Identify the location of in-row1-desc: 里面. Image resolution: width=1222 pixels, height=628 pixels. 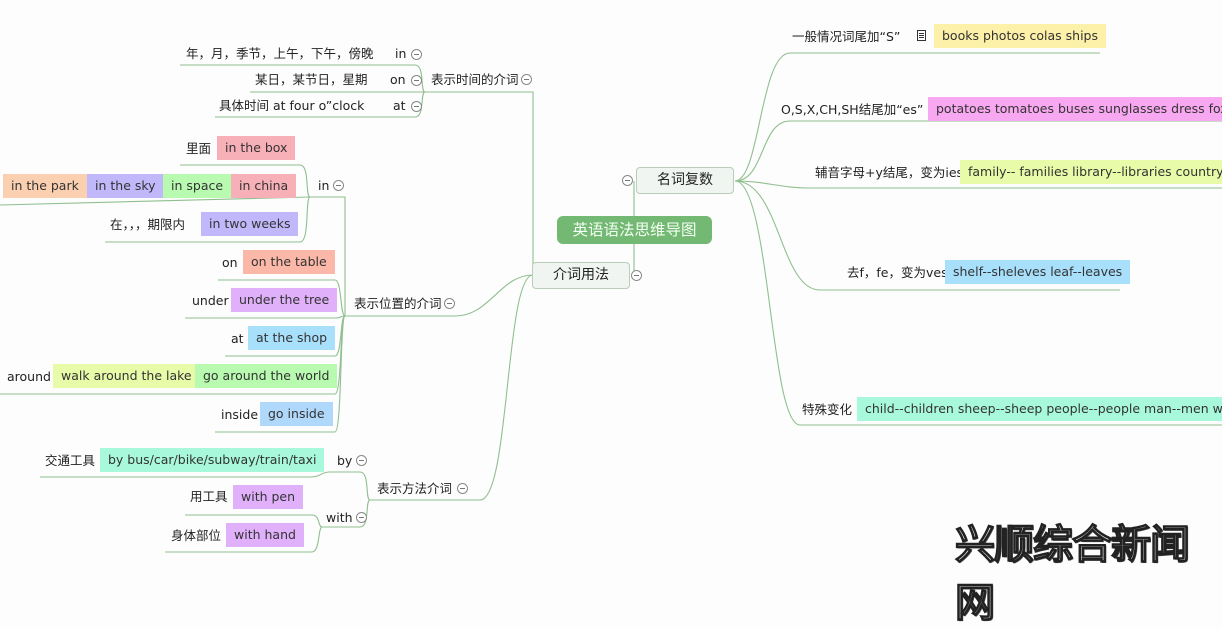
(198, 149).